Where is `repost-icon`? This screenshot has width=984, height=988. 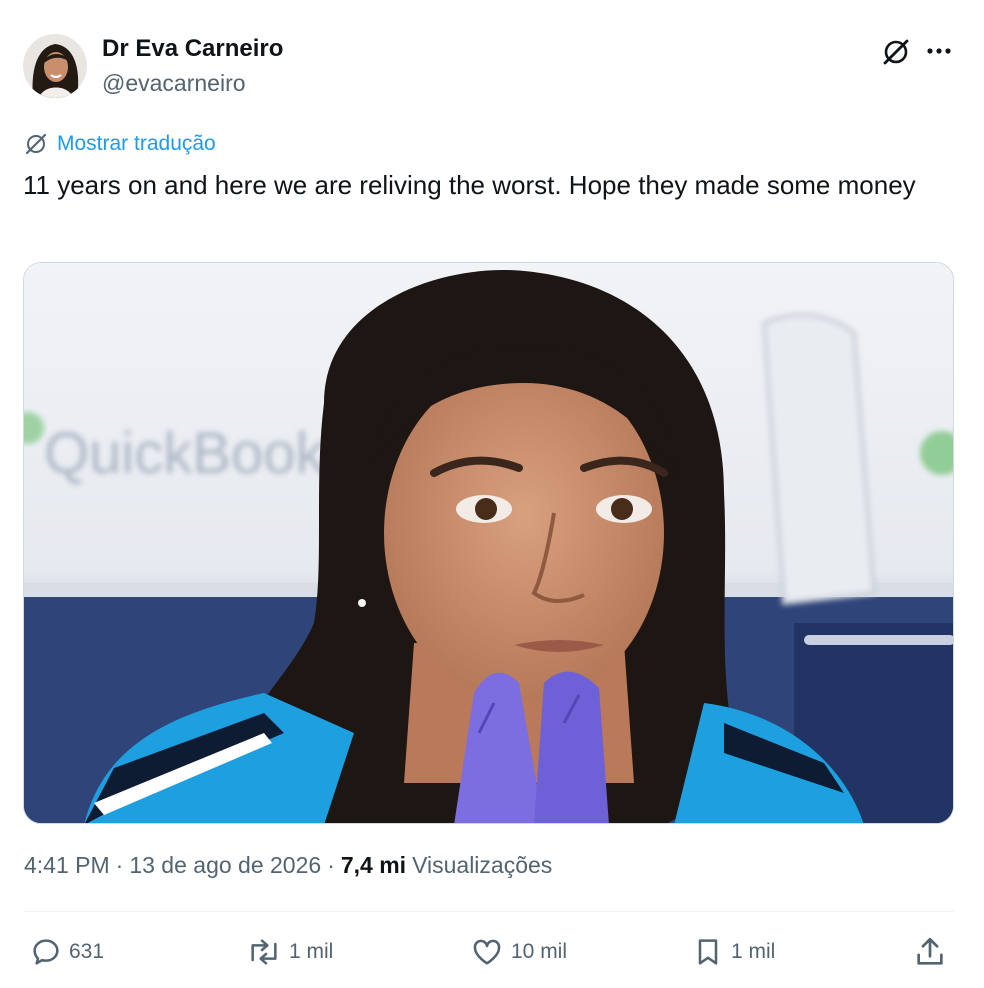 repost-icon is located at coordinates (264, 952).